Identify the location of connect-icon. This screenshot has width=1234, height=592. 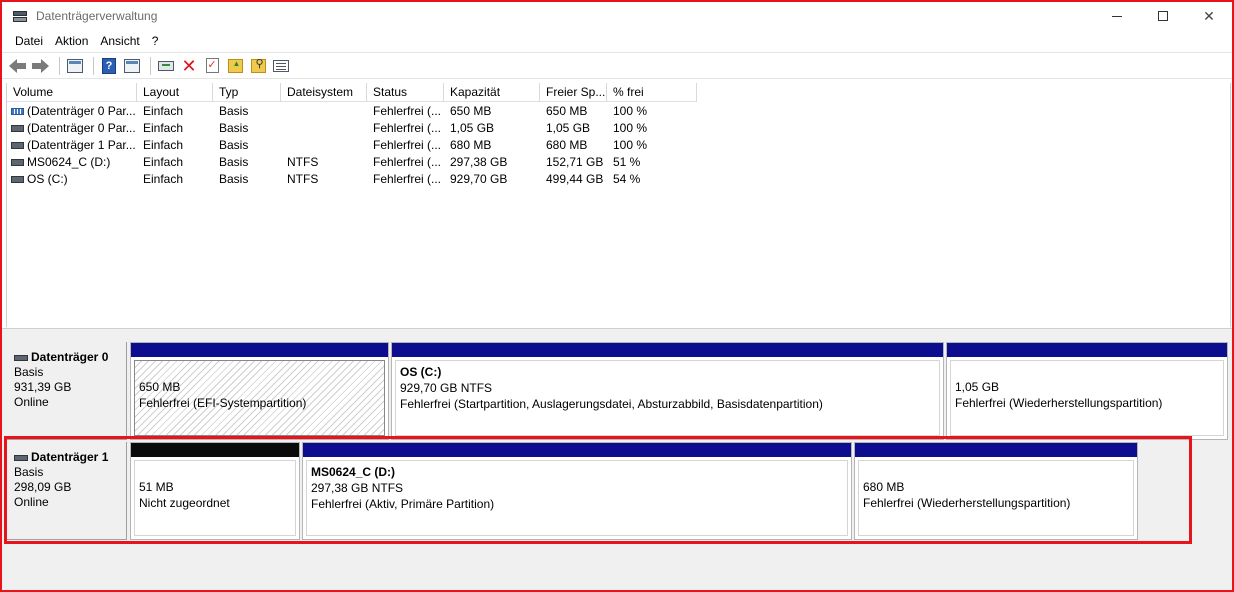
(166, 65).